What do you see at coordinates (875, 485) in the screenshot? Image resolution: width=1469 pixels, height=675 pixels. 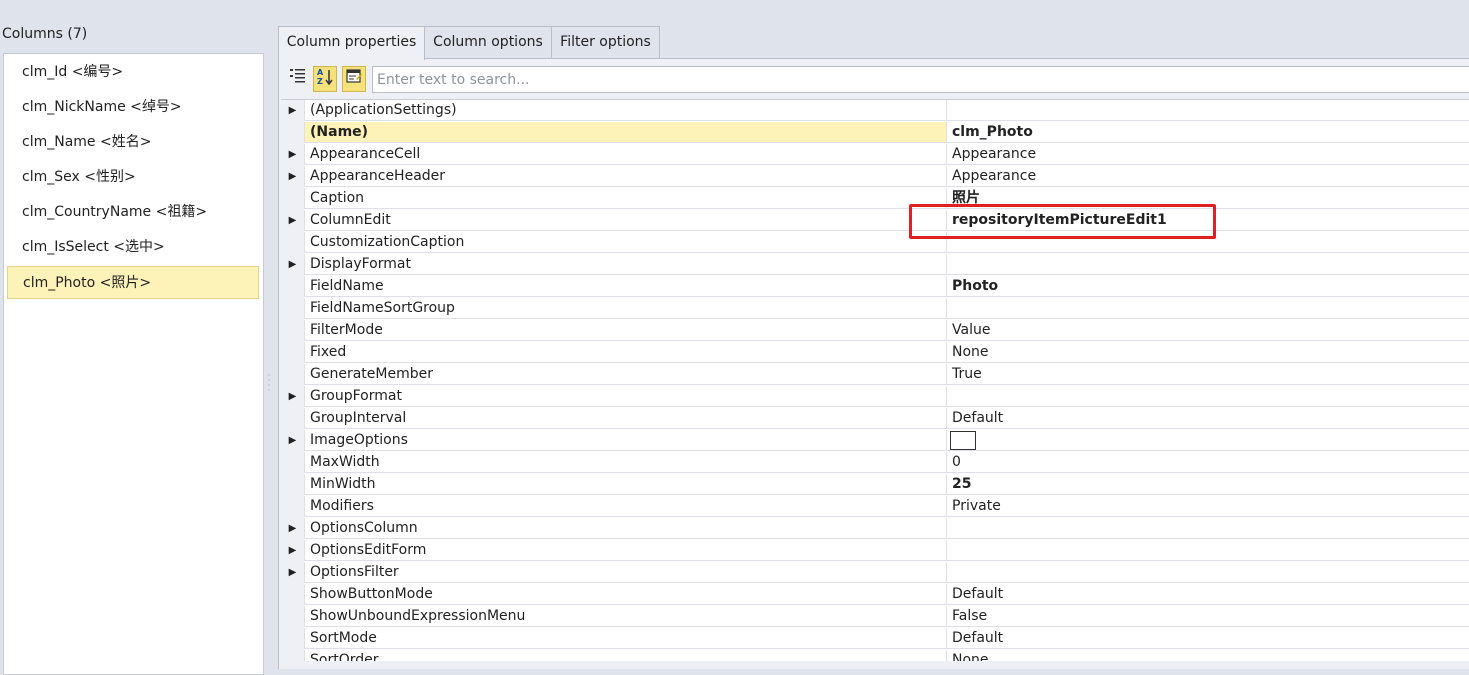 I see `property-row: MinWidth 25` at bounding box center [875, 485].